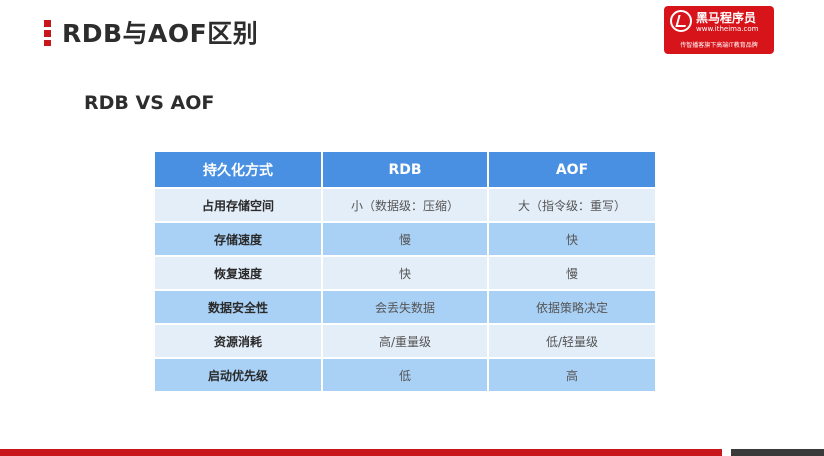  What do you see at coordinates (238, 273) in the screenshot?
I see `row-label: 恢复速度` at bounding box center [238, 273].